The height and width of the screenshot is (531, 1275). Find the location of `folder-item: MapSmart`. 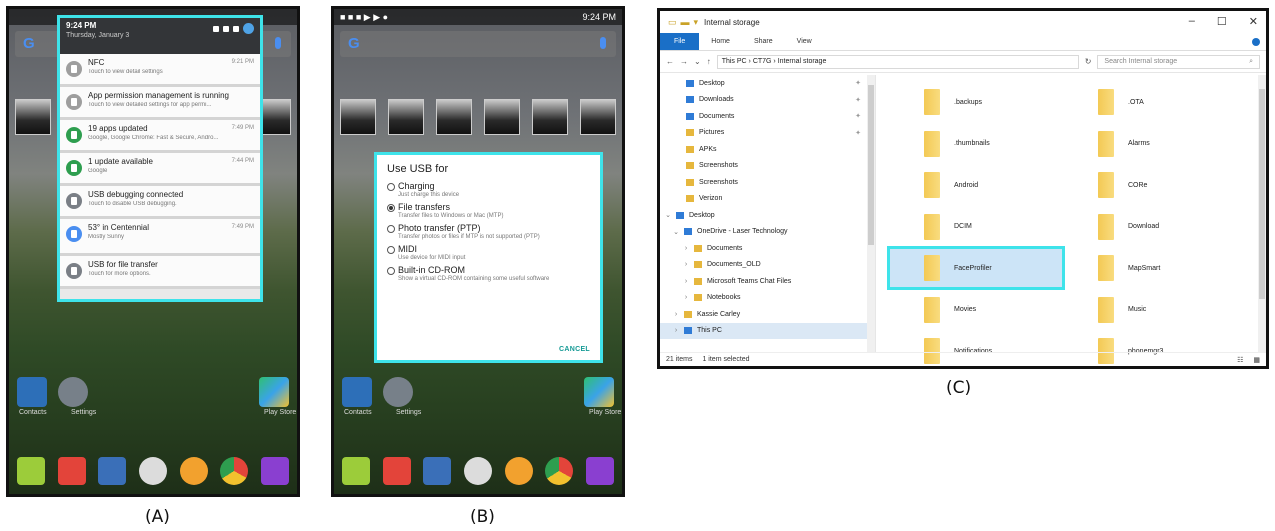

folder-item: MapSmart is located at coordinates (1150, 268).